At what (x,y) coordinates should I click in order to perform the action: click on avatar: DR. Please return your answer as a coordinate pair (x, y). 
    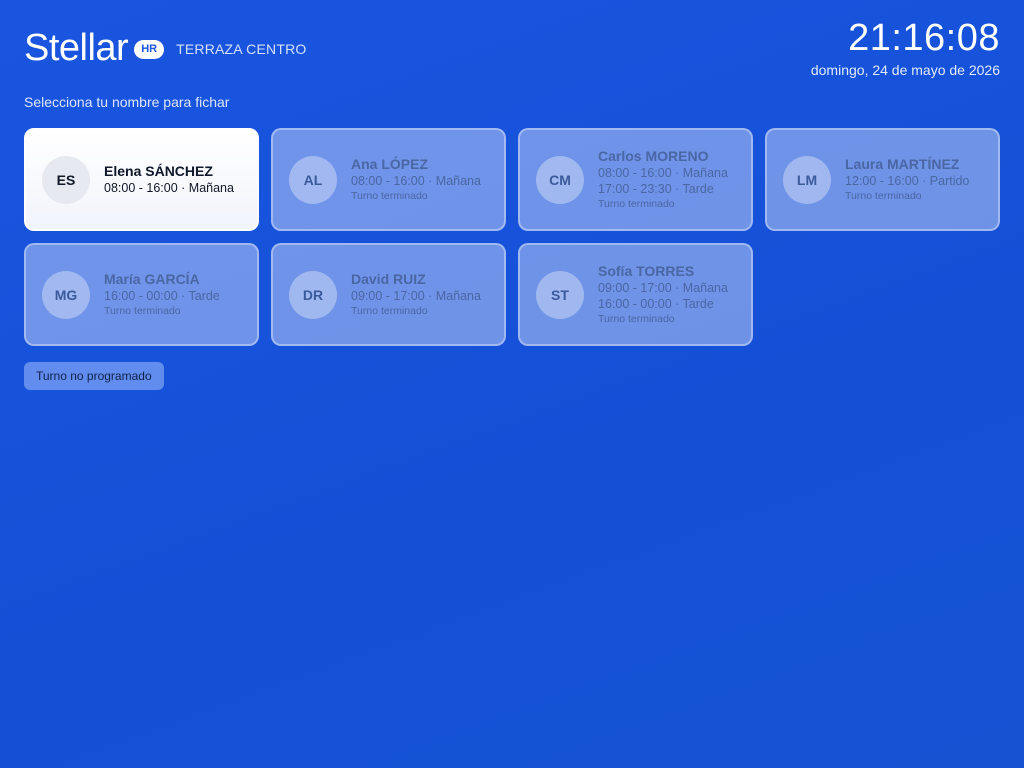
    Looking at the image, I should click on (313, 294).